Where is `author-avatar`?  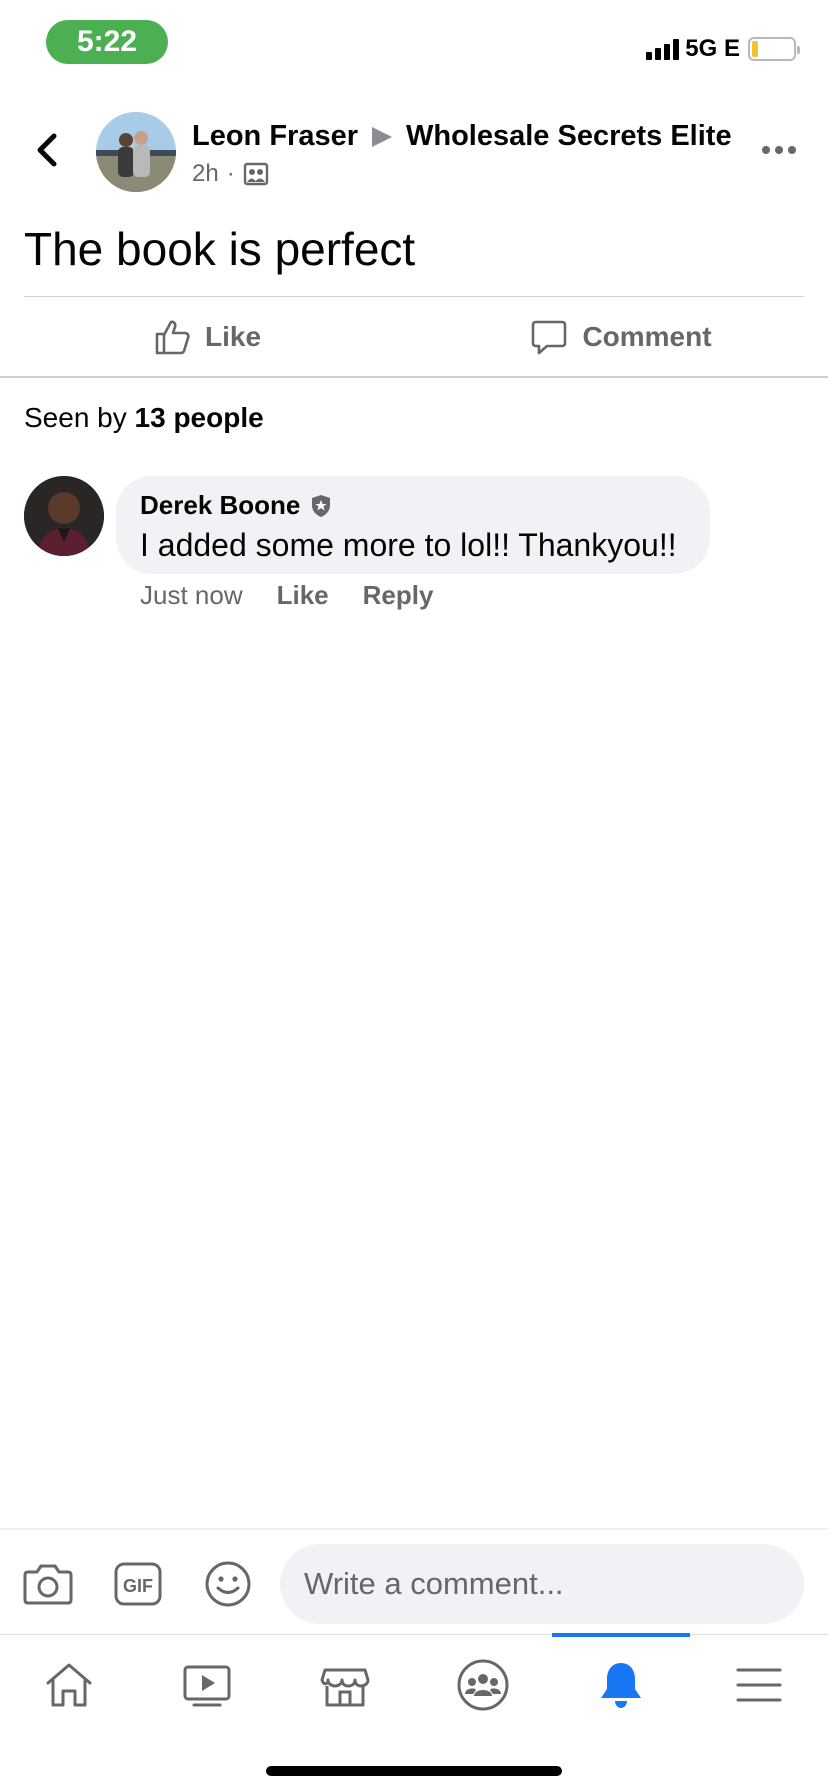 author-avatar is located at coordinates (136, 152).